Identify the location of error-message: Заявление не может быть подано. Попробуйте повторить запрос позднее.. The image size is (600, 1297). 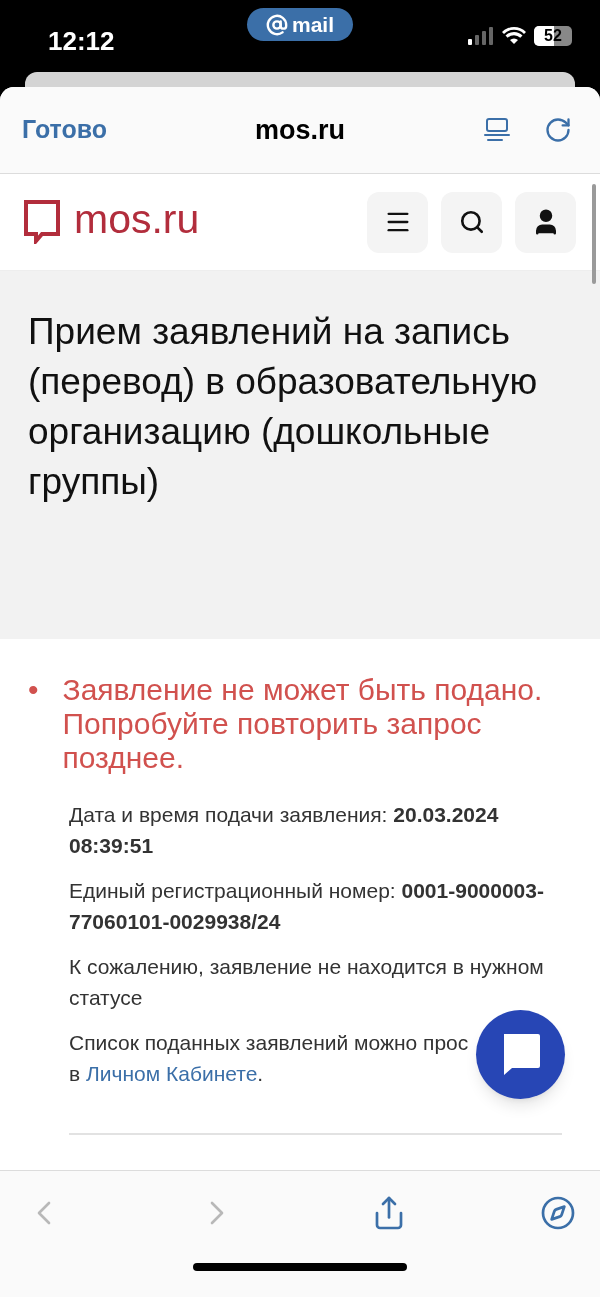
(303, 724).